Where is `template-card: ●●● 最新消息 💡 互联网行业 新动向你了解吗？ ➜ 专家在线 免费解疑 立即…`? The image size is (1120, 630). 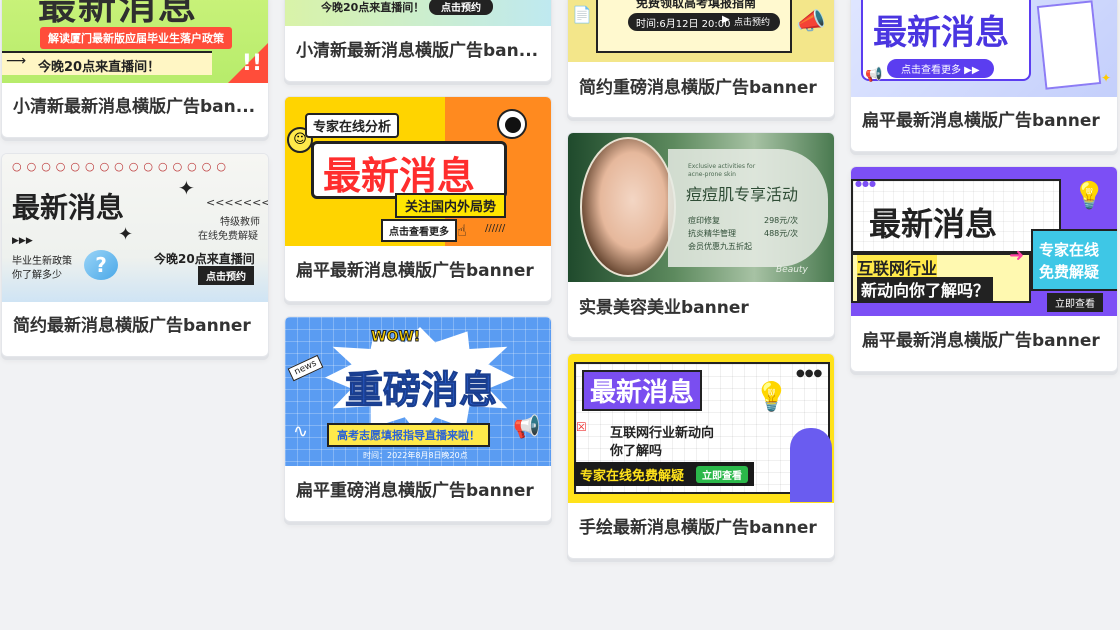
template-card: ●●● 最新消息 💡 互联网行业 新动向你了解吗？ ➜ 专家在线 免费解疑 立即… is located at coordinates (984, 269).